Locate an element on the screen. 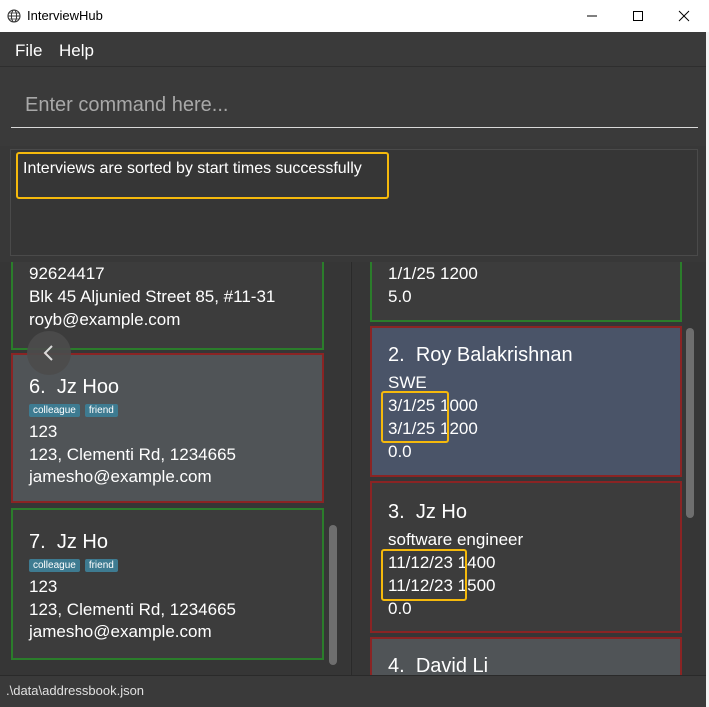  interview-index: 4. is located at coordinates (396, 665).